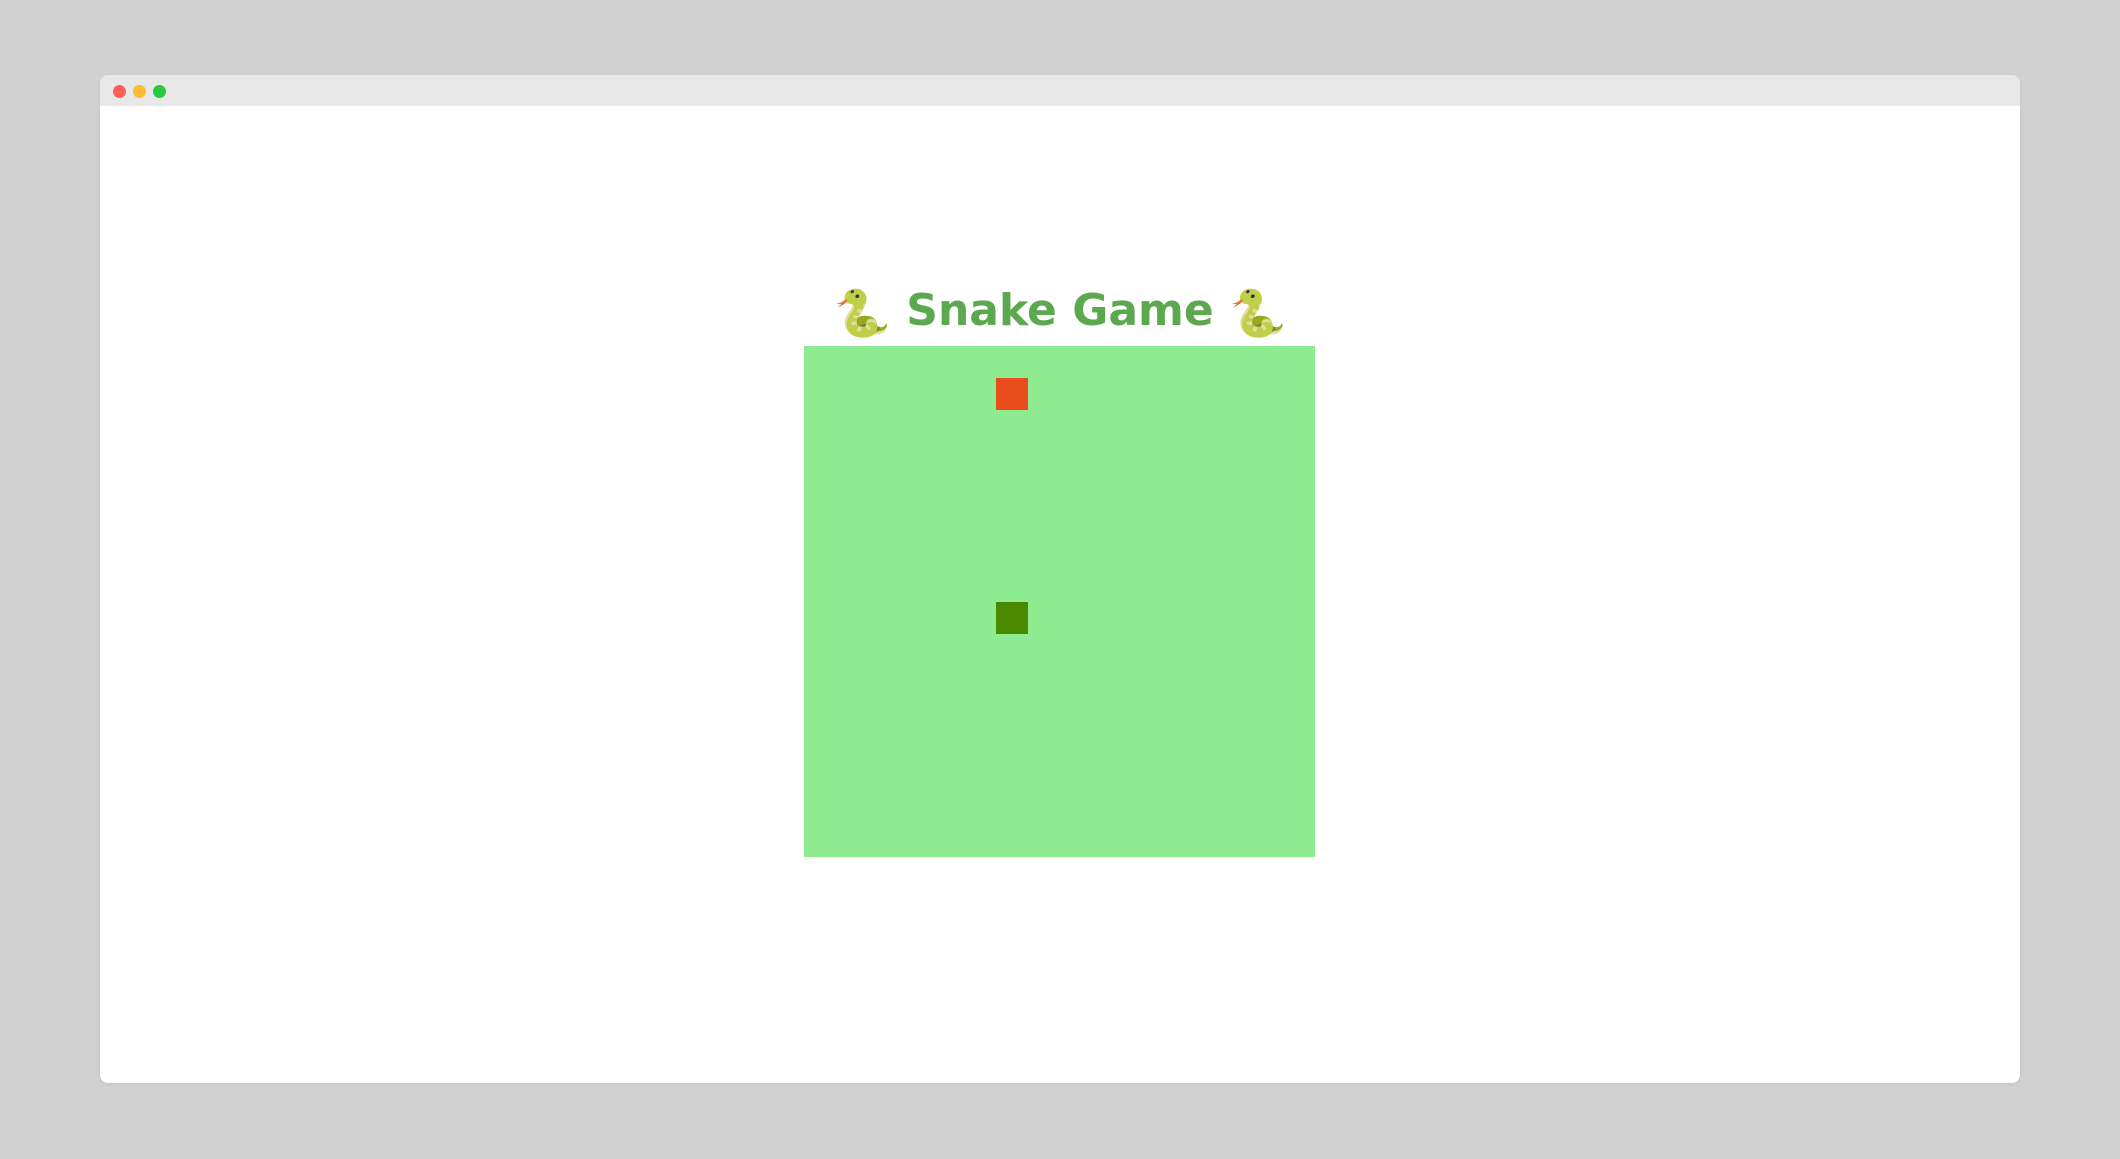 The width and height of the screenshot is (2120, 1159). Describe the element at coordinates (1059, 601) in the screenshot. I see `game-board` at that location.